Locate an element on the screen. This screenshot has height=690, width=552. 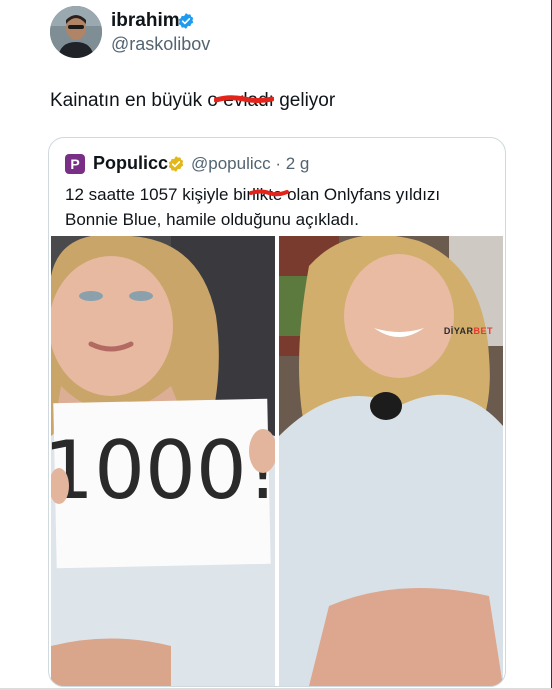
quoted-line-1-a: 12 saatte 1057 kişiyle b is located at coordinates (154, 194).